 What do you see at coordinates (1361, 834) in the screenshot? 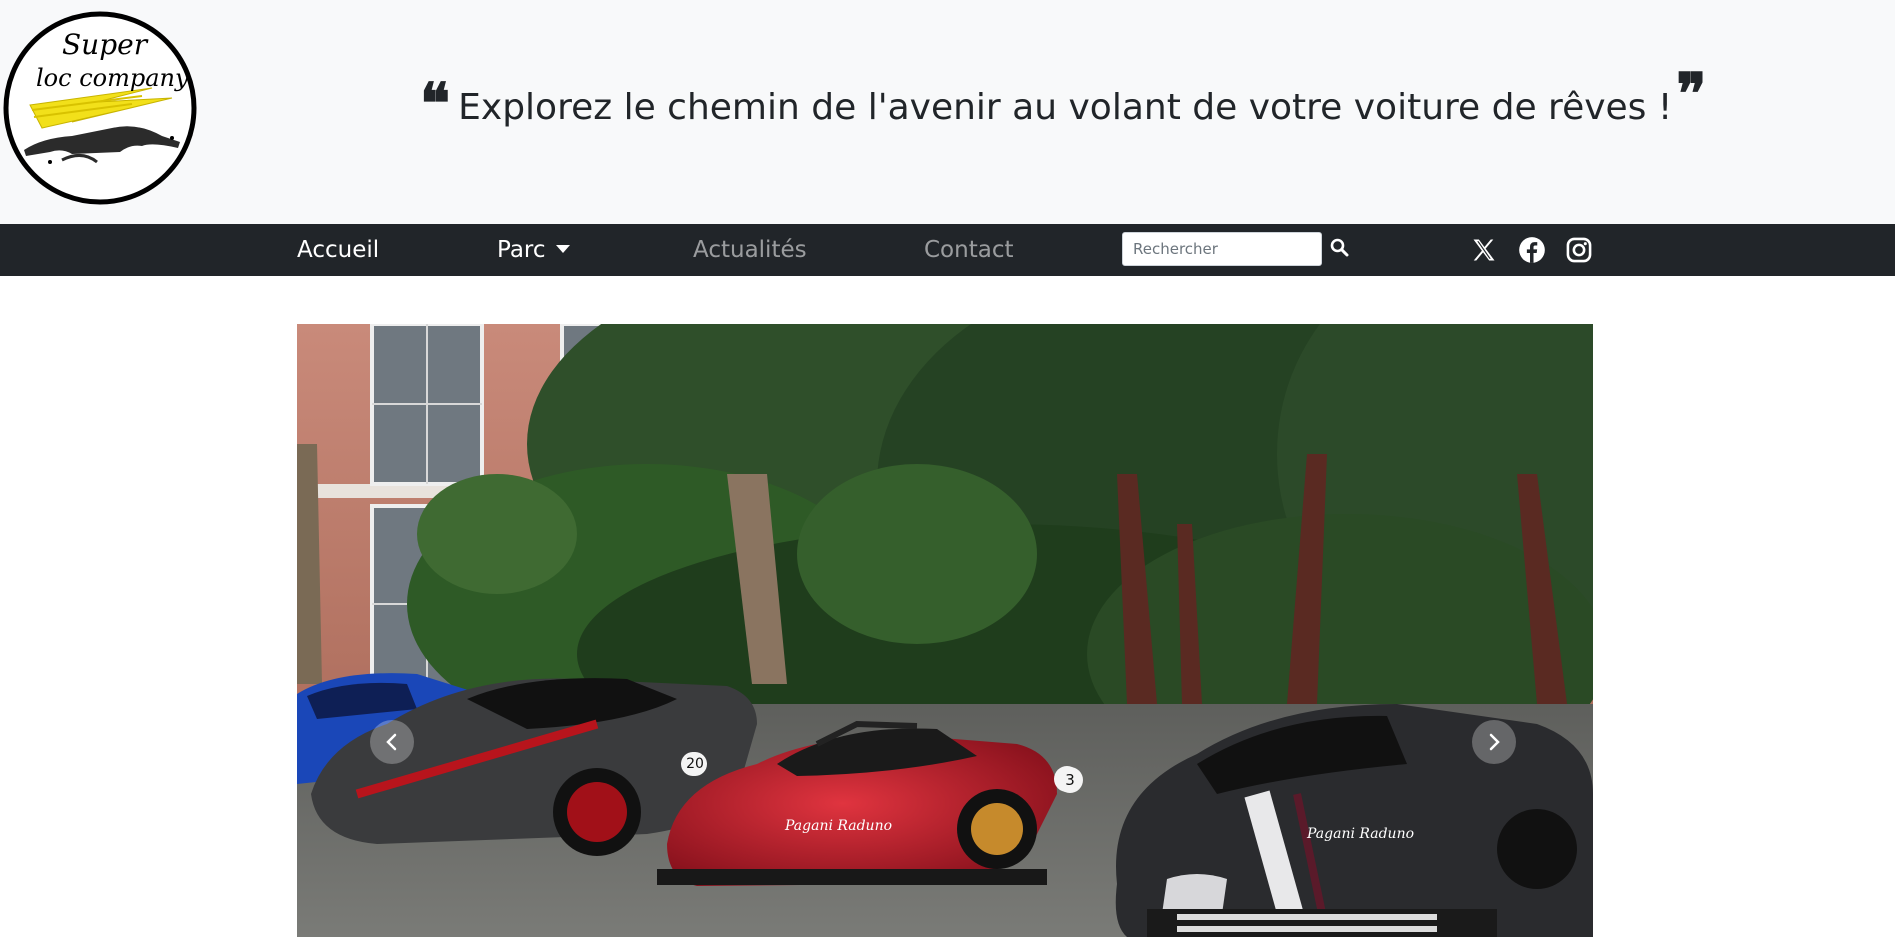
I see `car-branding-silver: Pagani Raduno` at bounding box center [1361, 834].